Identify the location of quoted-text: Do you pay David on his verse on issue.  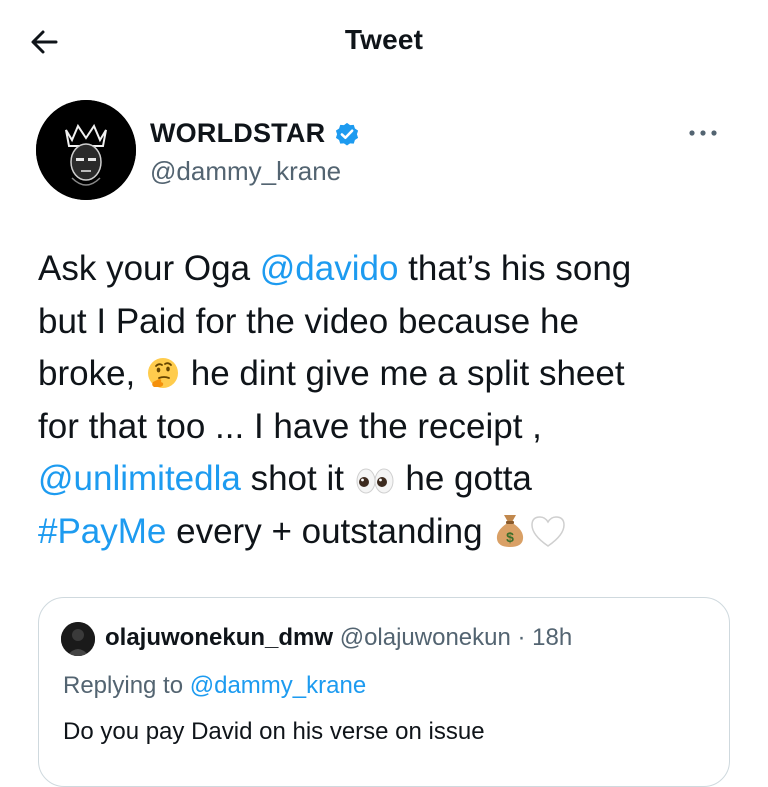
(274, 731).